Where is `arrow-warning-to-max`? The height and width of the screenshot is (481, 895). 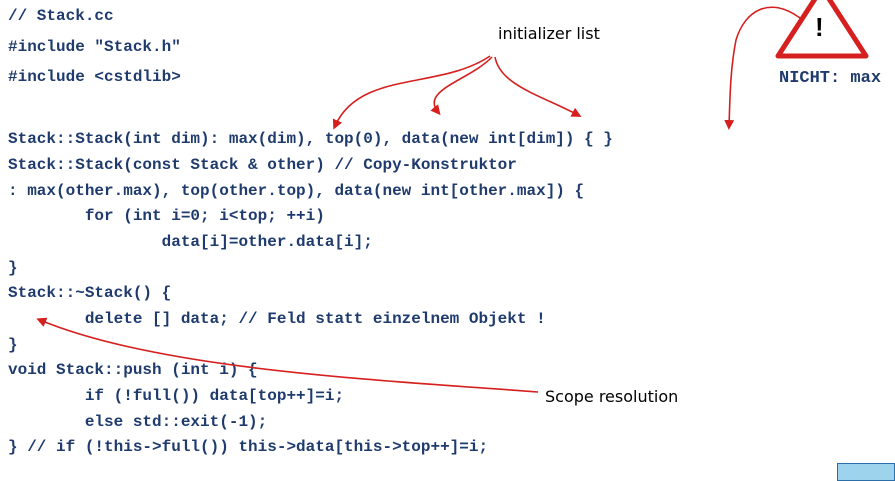
arrow-warning-to-max is located at coordinates (762, 68).